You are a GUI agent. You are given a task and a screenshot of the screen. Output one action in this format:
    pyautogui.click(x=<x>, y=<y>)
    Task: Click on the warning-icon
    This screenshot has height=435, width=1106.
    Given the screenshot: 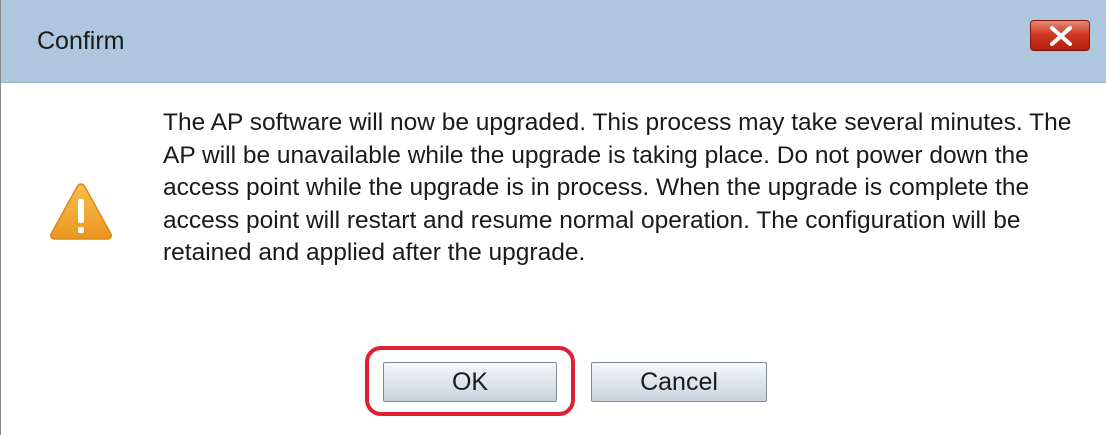 What is the action you would take?
    pyautogui.click(x=81, y=211)
    